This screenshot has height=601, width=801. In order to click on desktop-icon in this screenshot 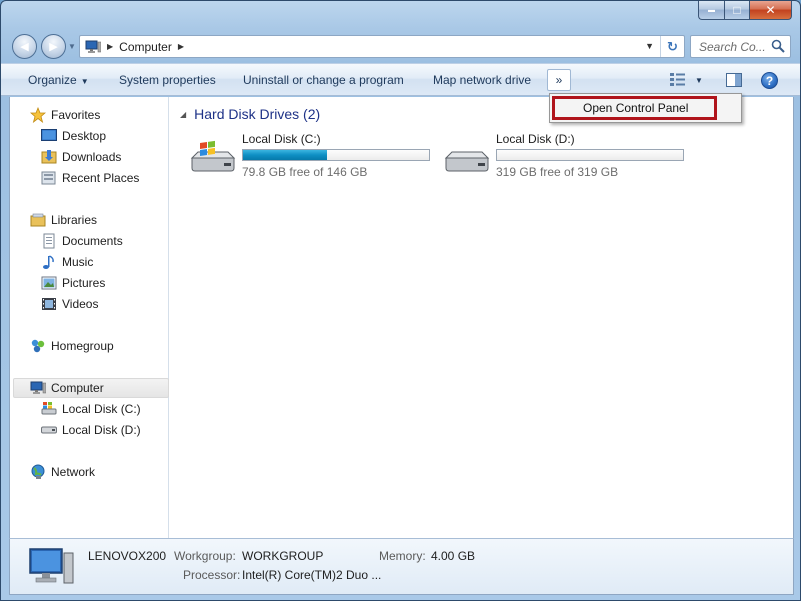, I will do `click(49, 136)`.